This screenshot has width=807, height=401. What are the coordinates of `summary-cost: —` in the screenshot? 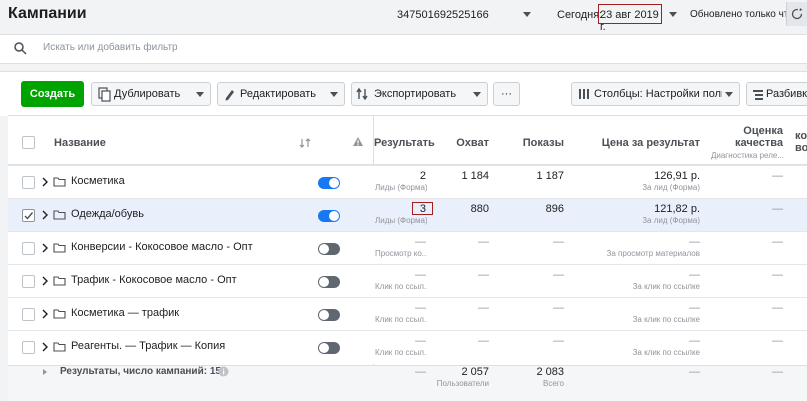 It's located at (694, 372).